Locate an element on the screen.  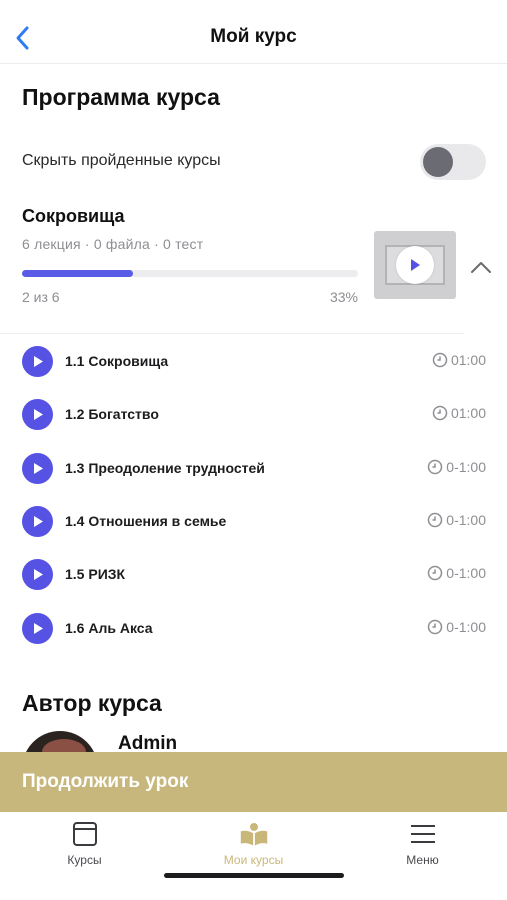
tab-label: Меню is located at coordinates (422, 860).